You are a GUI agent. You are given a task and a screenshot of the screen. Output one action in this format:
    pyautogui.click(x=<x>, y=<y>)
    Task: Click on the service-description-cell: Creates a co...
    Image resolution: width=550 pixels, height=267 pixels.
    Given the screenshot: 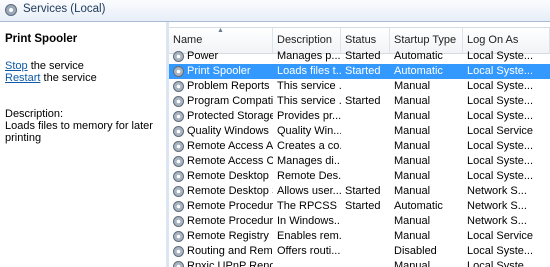 What is the action you would take?
    pyautogui.click(x=309, y=146)
    